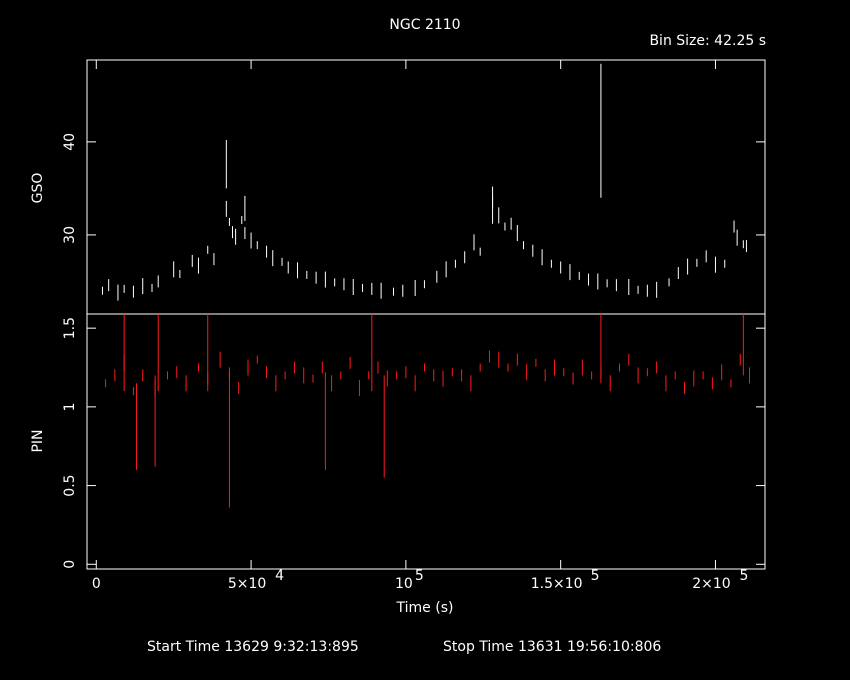  Describe the element at coordinates (70, 142) in the screenshot. I see `gso-ytick-label: 40` at that location.